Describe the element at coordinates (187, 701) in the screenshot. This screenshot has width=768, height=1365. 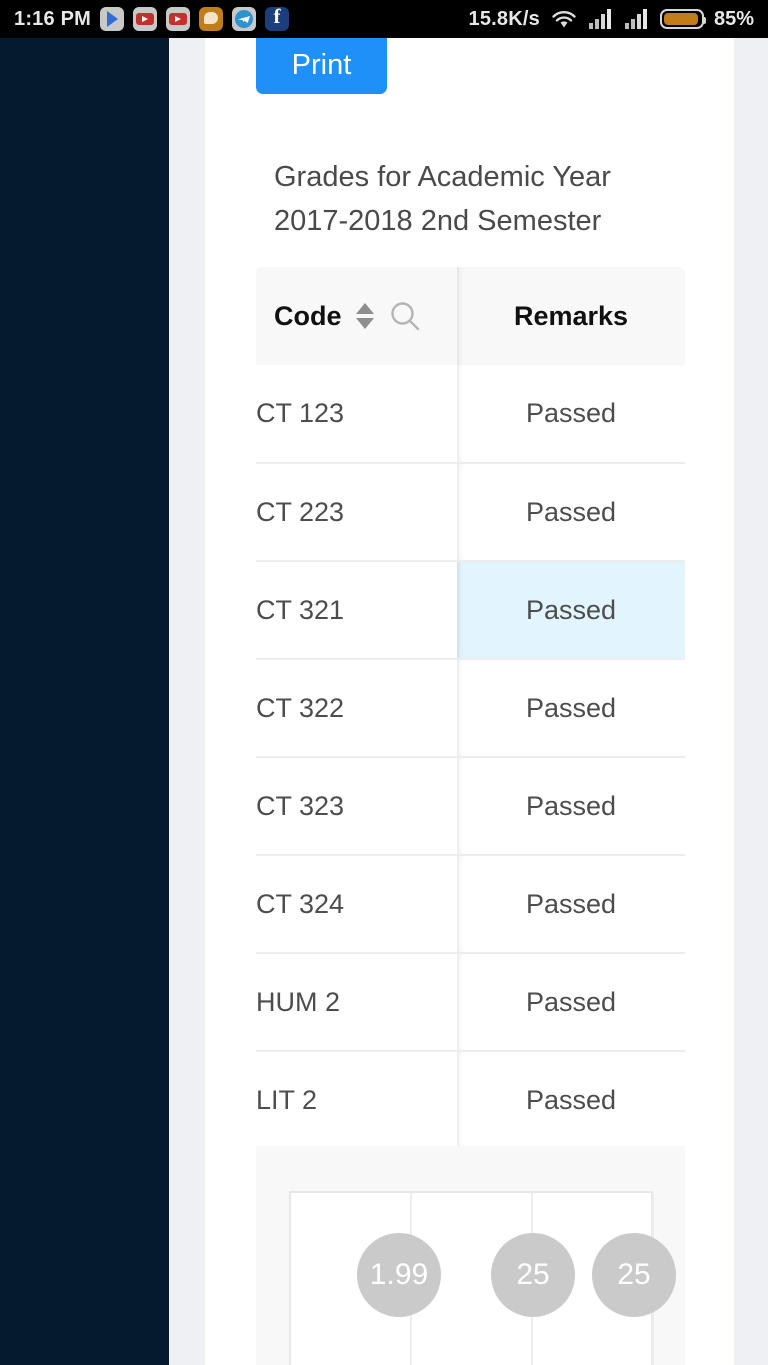
I see `page-gutter-left` at that location.